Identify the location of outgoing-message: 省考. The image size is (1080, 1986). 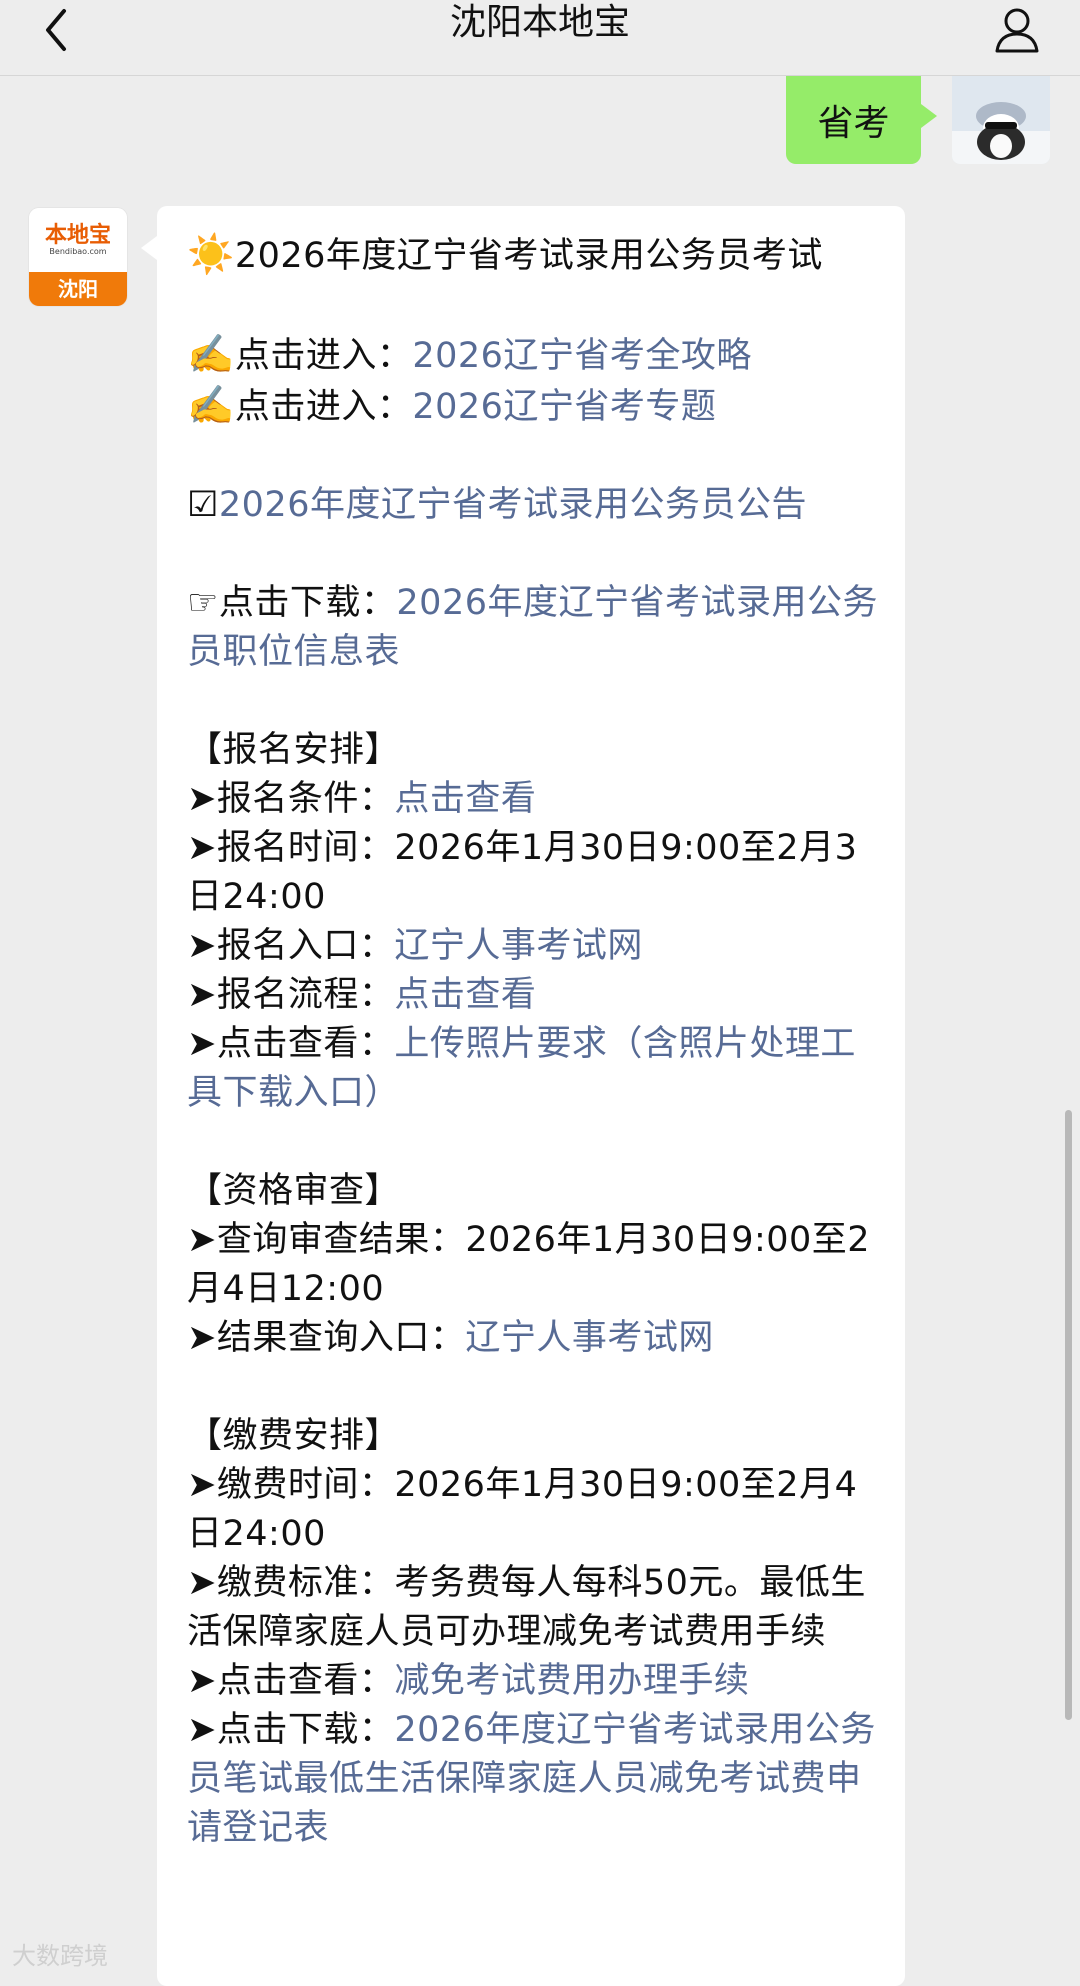
(861, 120).